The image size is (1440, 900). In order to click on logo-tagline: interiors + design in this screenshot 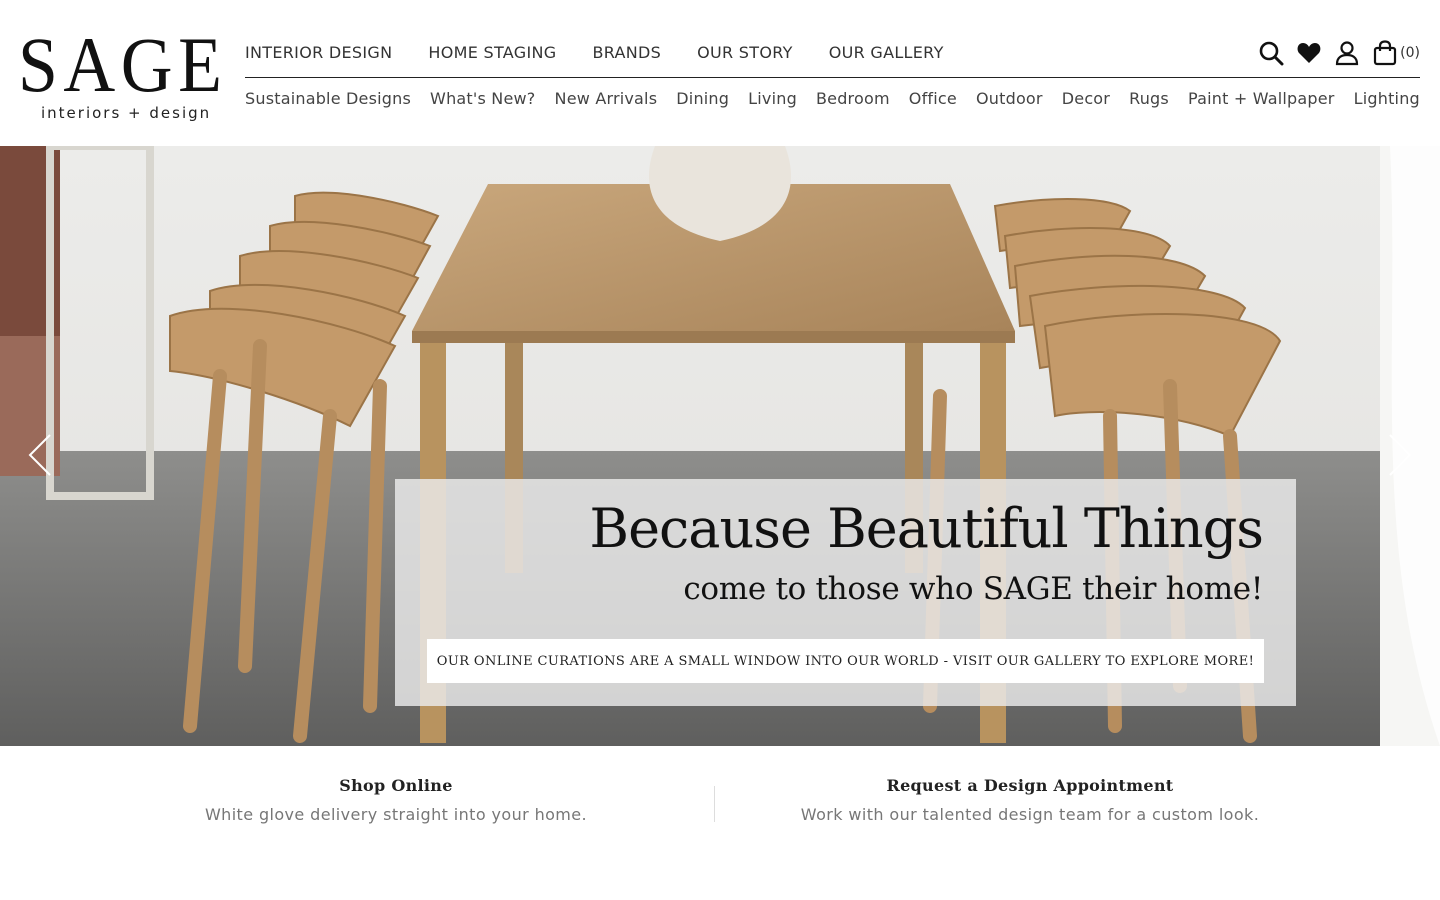, I will do `click(126, 113)`.